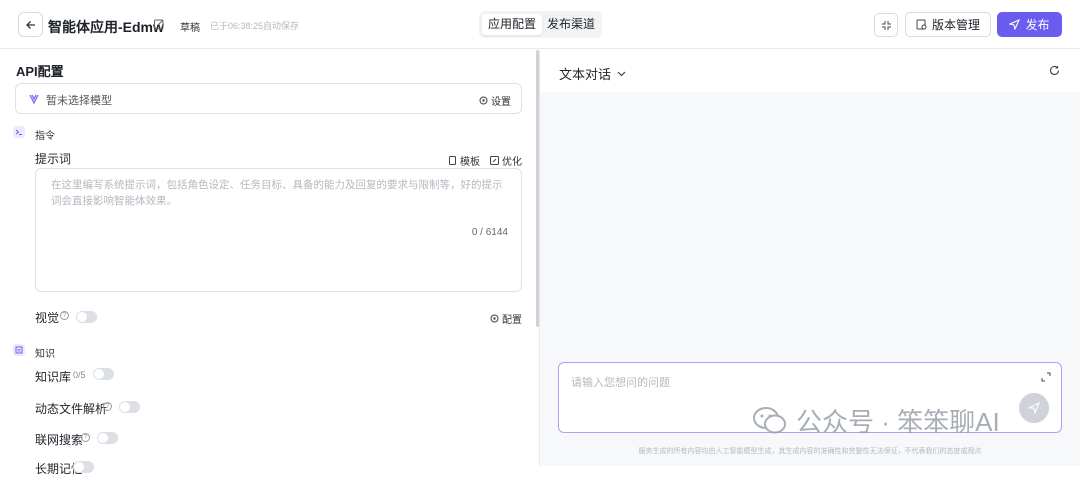 The height and width of the screenshot is (477, 1080). I want to click on version-management-button: 版本管理, so click(948, 24).